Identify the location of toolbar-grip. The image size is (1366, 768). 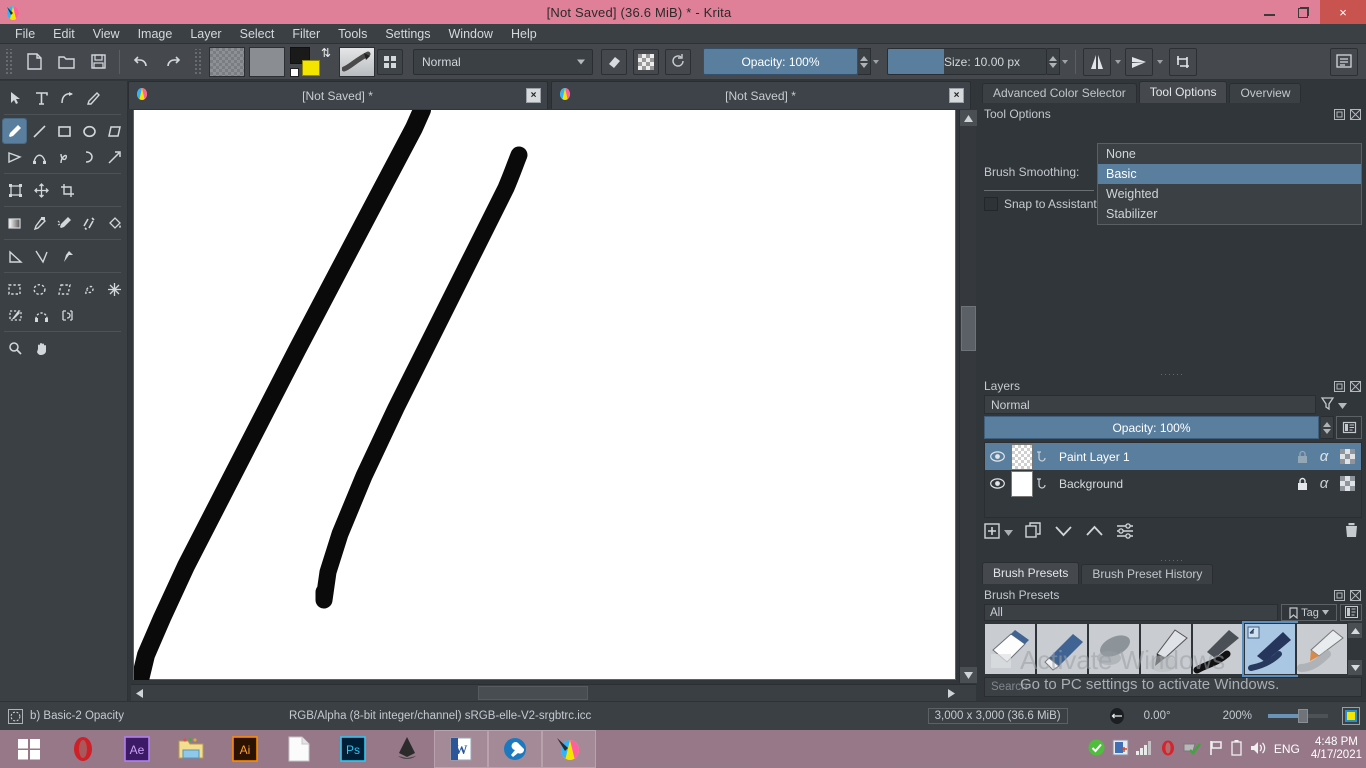
(9, 61).